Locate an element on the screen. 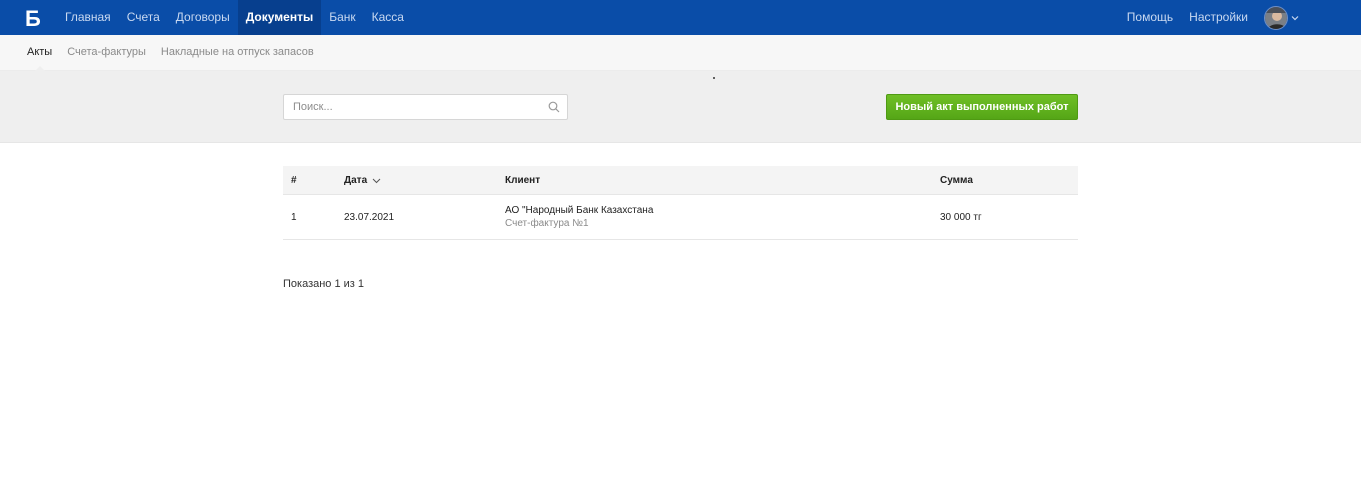 The image size is (1361, 487). column-header-date: Дата is located at coordinates (362, 180).